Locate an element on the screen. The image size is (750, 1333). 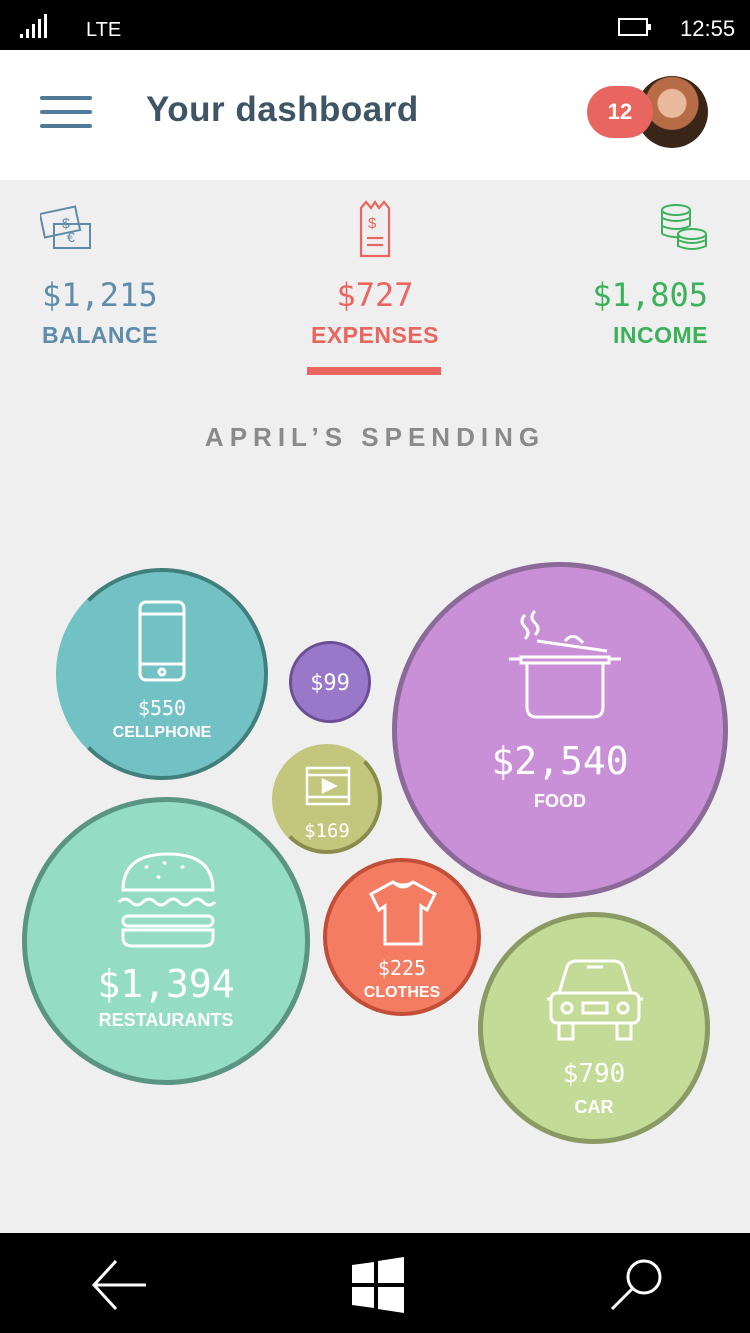
movies-amount: $169 is located at coordinates (327, 831).